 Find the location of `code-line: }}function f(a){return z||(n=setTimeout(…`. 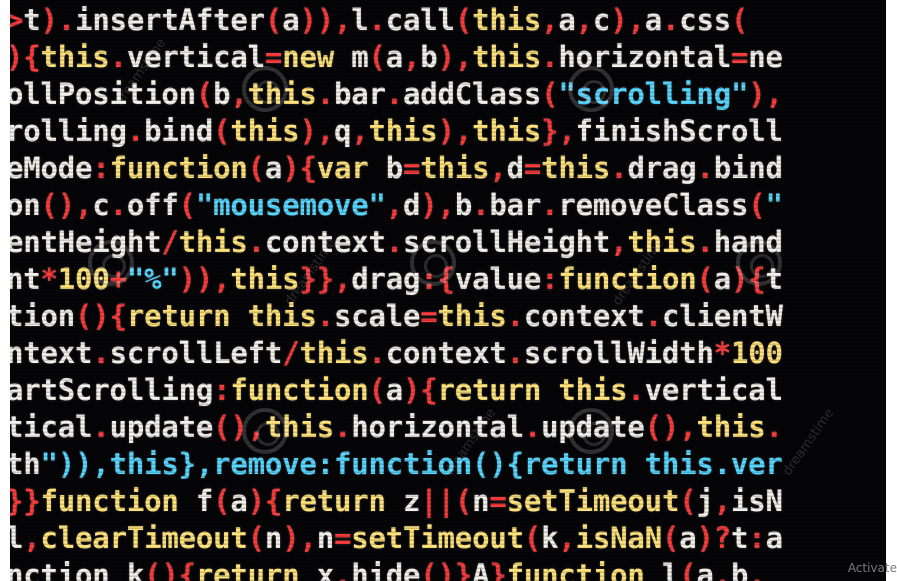

code-line: }}function f(a){return z||(n=setTimeout(… is located at coordinates (396, 501).